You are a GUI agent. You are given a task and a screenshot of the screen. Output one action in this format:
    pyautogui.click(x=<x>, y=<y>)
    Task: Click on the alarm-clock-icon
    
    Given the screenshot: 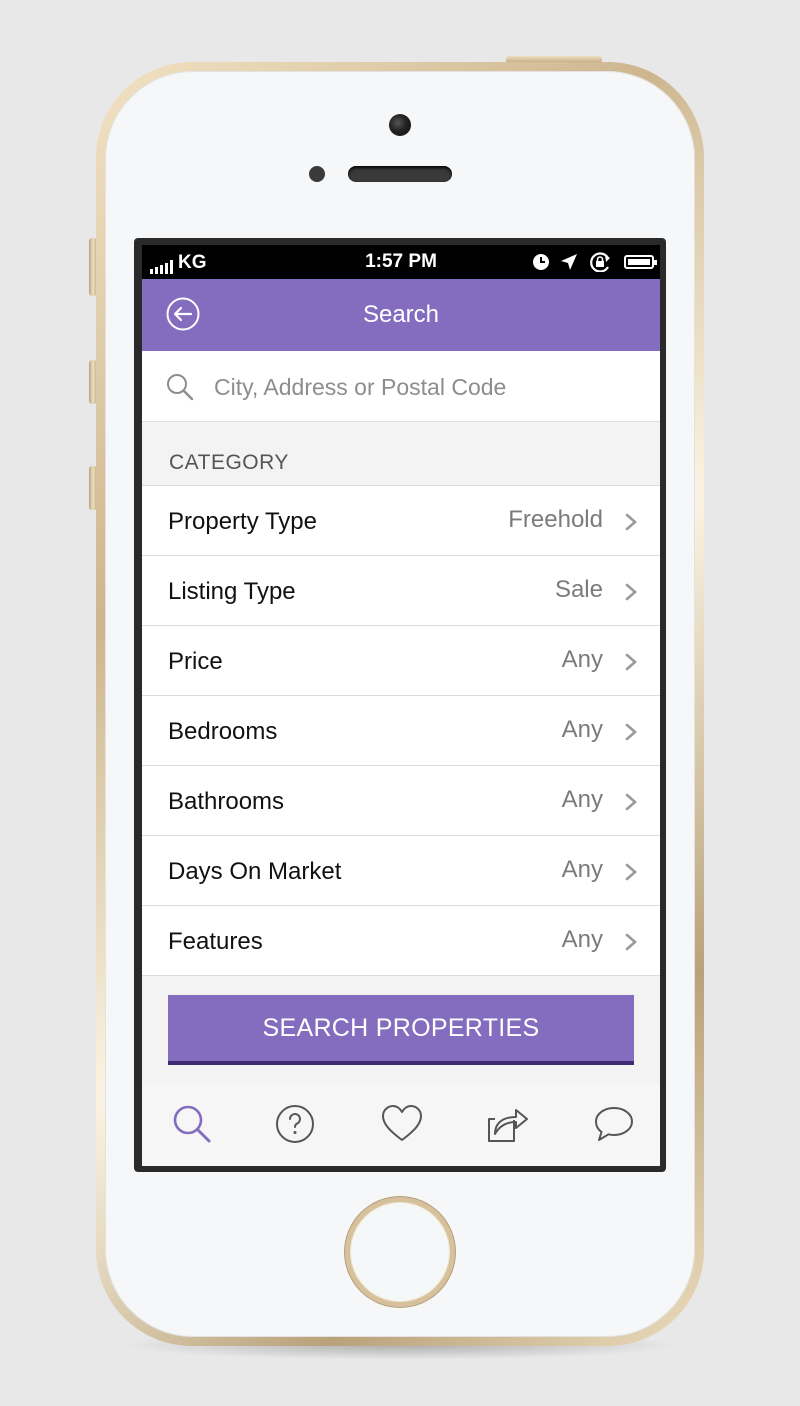 What is the action you would take?
    pyautogui.click(x=541, y=262)
    